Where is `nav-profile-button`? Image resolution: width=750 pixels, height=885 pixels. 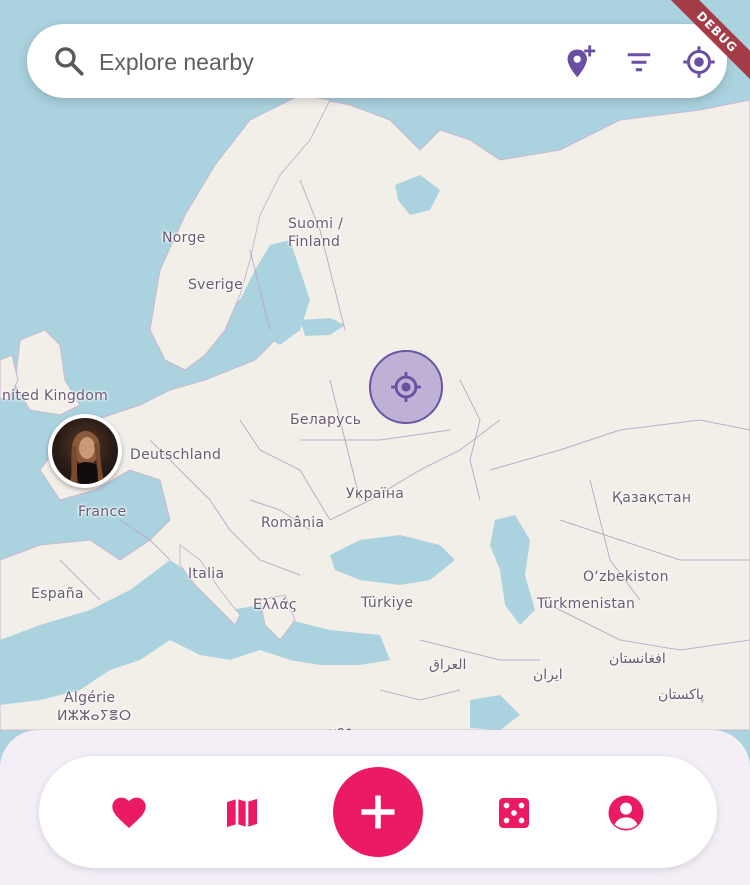
nav-profile-button is located at coordinates (626, 813).